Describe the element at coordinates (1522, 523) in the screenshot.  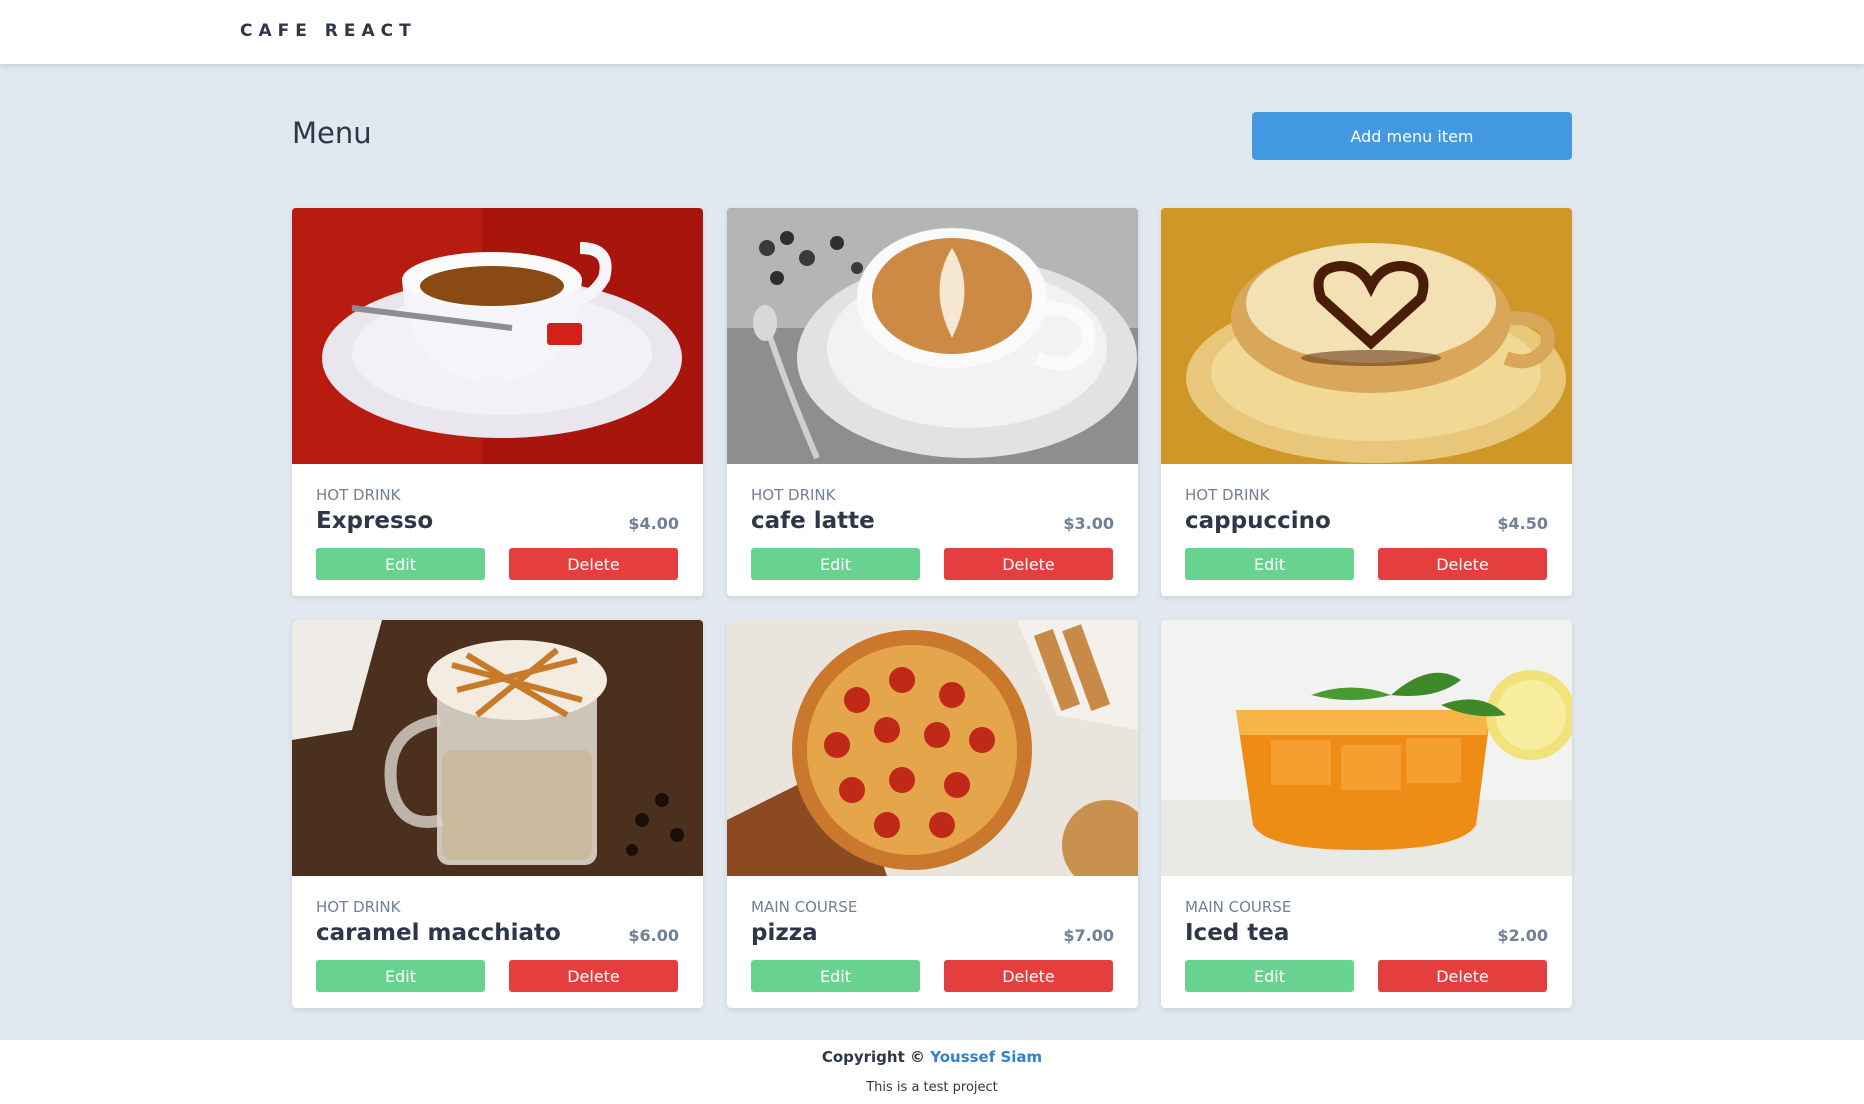
I see `item-price: $4.50` at that location.